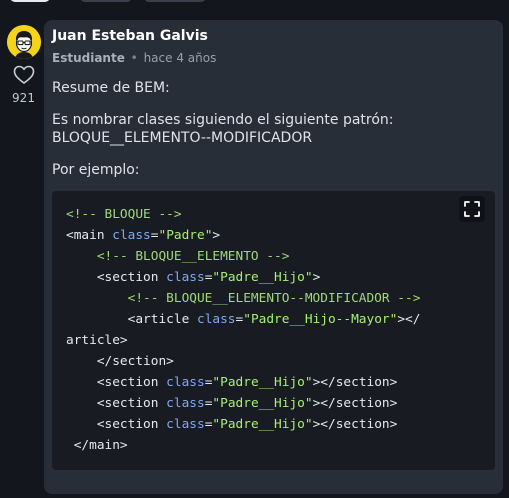 The image size is (509, 498). I want to click on code-line: </main>, so click(97, 445).